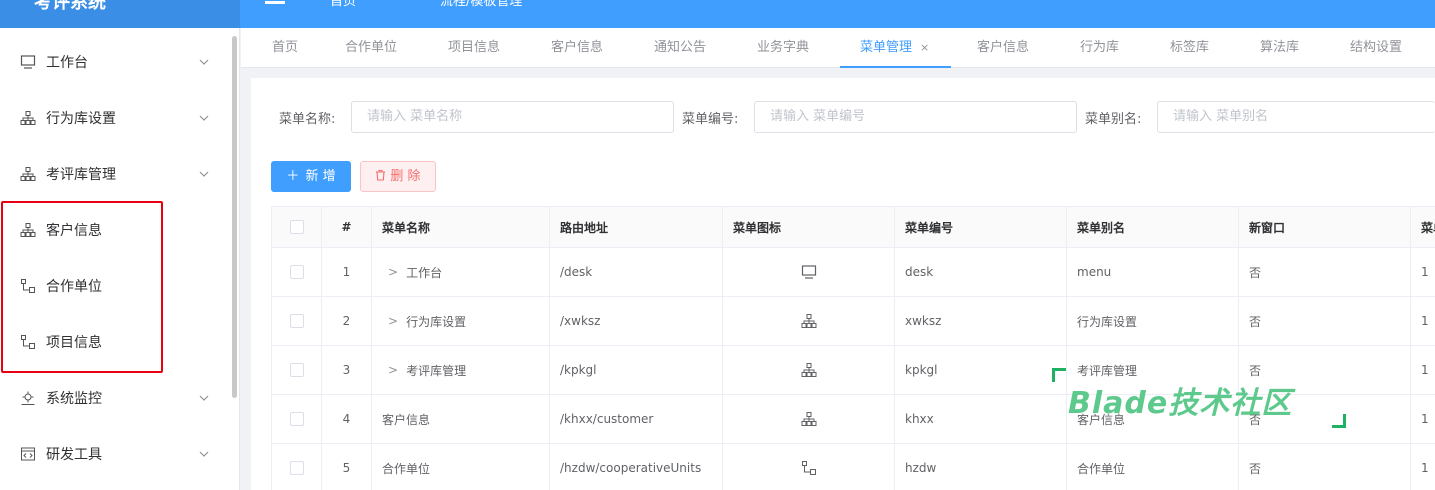  I want to click on top-header: 考评系统 首页 流程/模板管理, so click(717, 14).